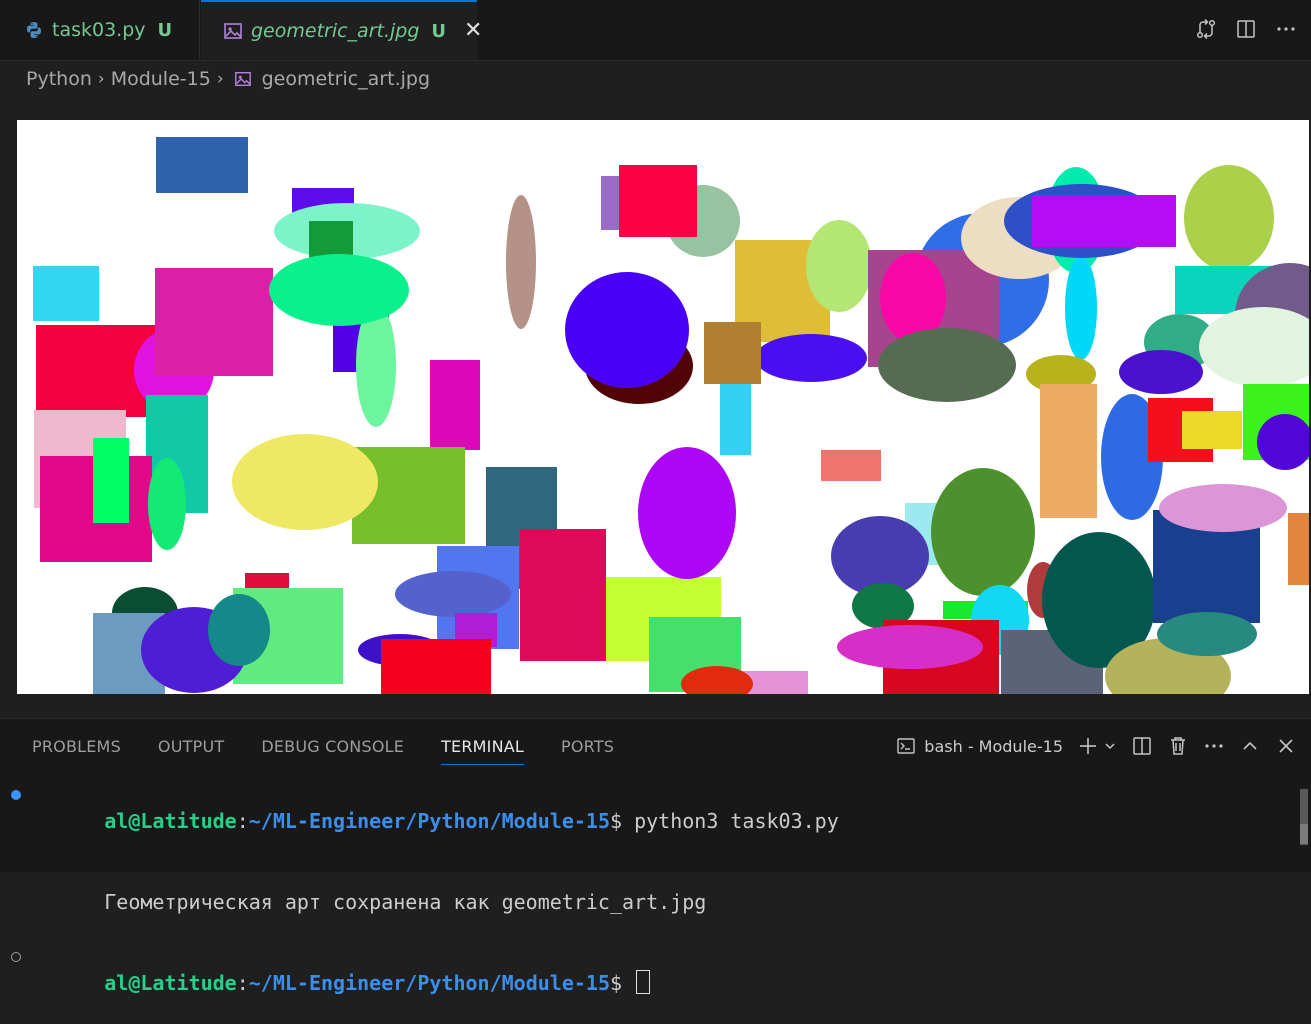  I want to click on chevron-down-icon, so click(1110, 746).